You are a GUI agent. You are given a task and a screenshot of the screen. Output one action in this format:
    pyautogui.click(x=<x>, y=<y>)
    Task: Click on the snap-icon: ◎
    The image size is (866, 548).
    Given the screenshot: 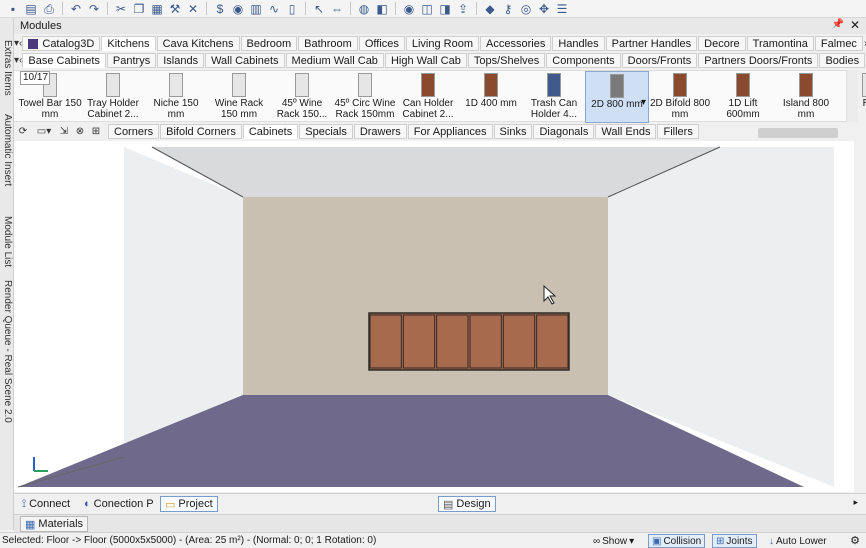 What is the action you would take?
    pyautogui.click(x=526, y=9)
    